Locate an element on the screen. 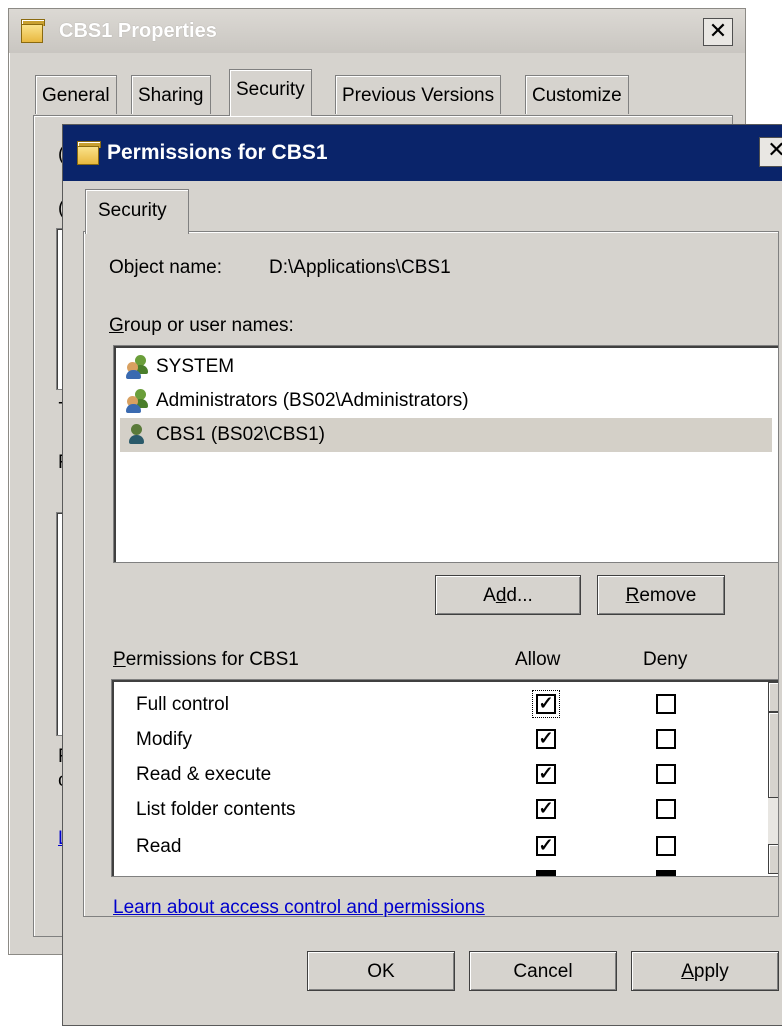  scroll-thumb is located at coordinates (773, 755).